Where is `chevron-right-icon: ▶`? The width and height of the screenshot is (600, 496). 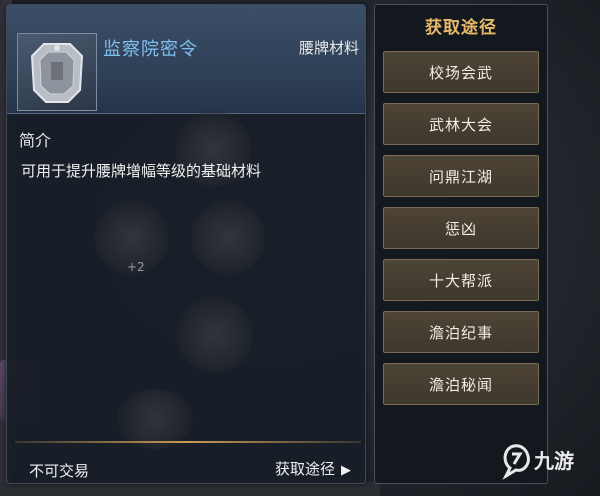 chevron-right-icon: ▶ is located at coordinates (346, 470).